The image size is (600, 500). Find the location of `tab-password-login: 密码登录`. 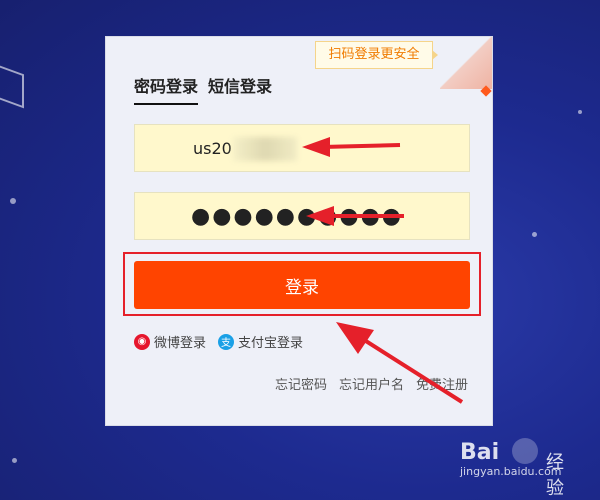

tab-password-login: 密码登录 is located at coordinates (166, 89).